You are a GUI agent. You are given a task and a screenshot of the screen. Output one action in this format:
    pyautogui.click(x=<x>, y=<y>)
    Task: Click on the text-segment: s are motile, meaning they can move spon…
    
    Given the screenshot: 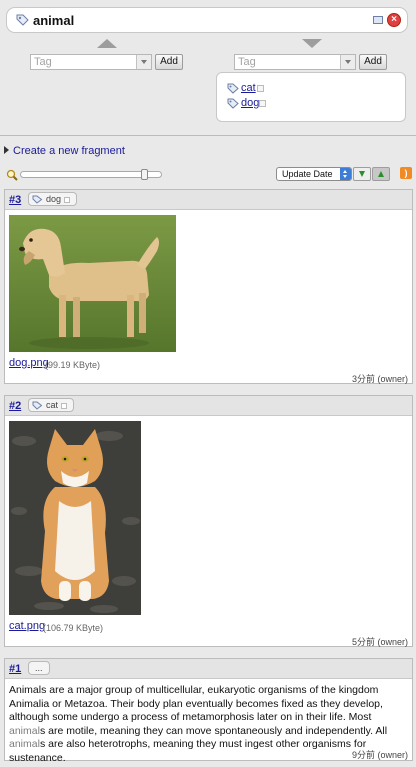 What is the action you would take?
    pyautogui.click(x=213, y=730)
    